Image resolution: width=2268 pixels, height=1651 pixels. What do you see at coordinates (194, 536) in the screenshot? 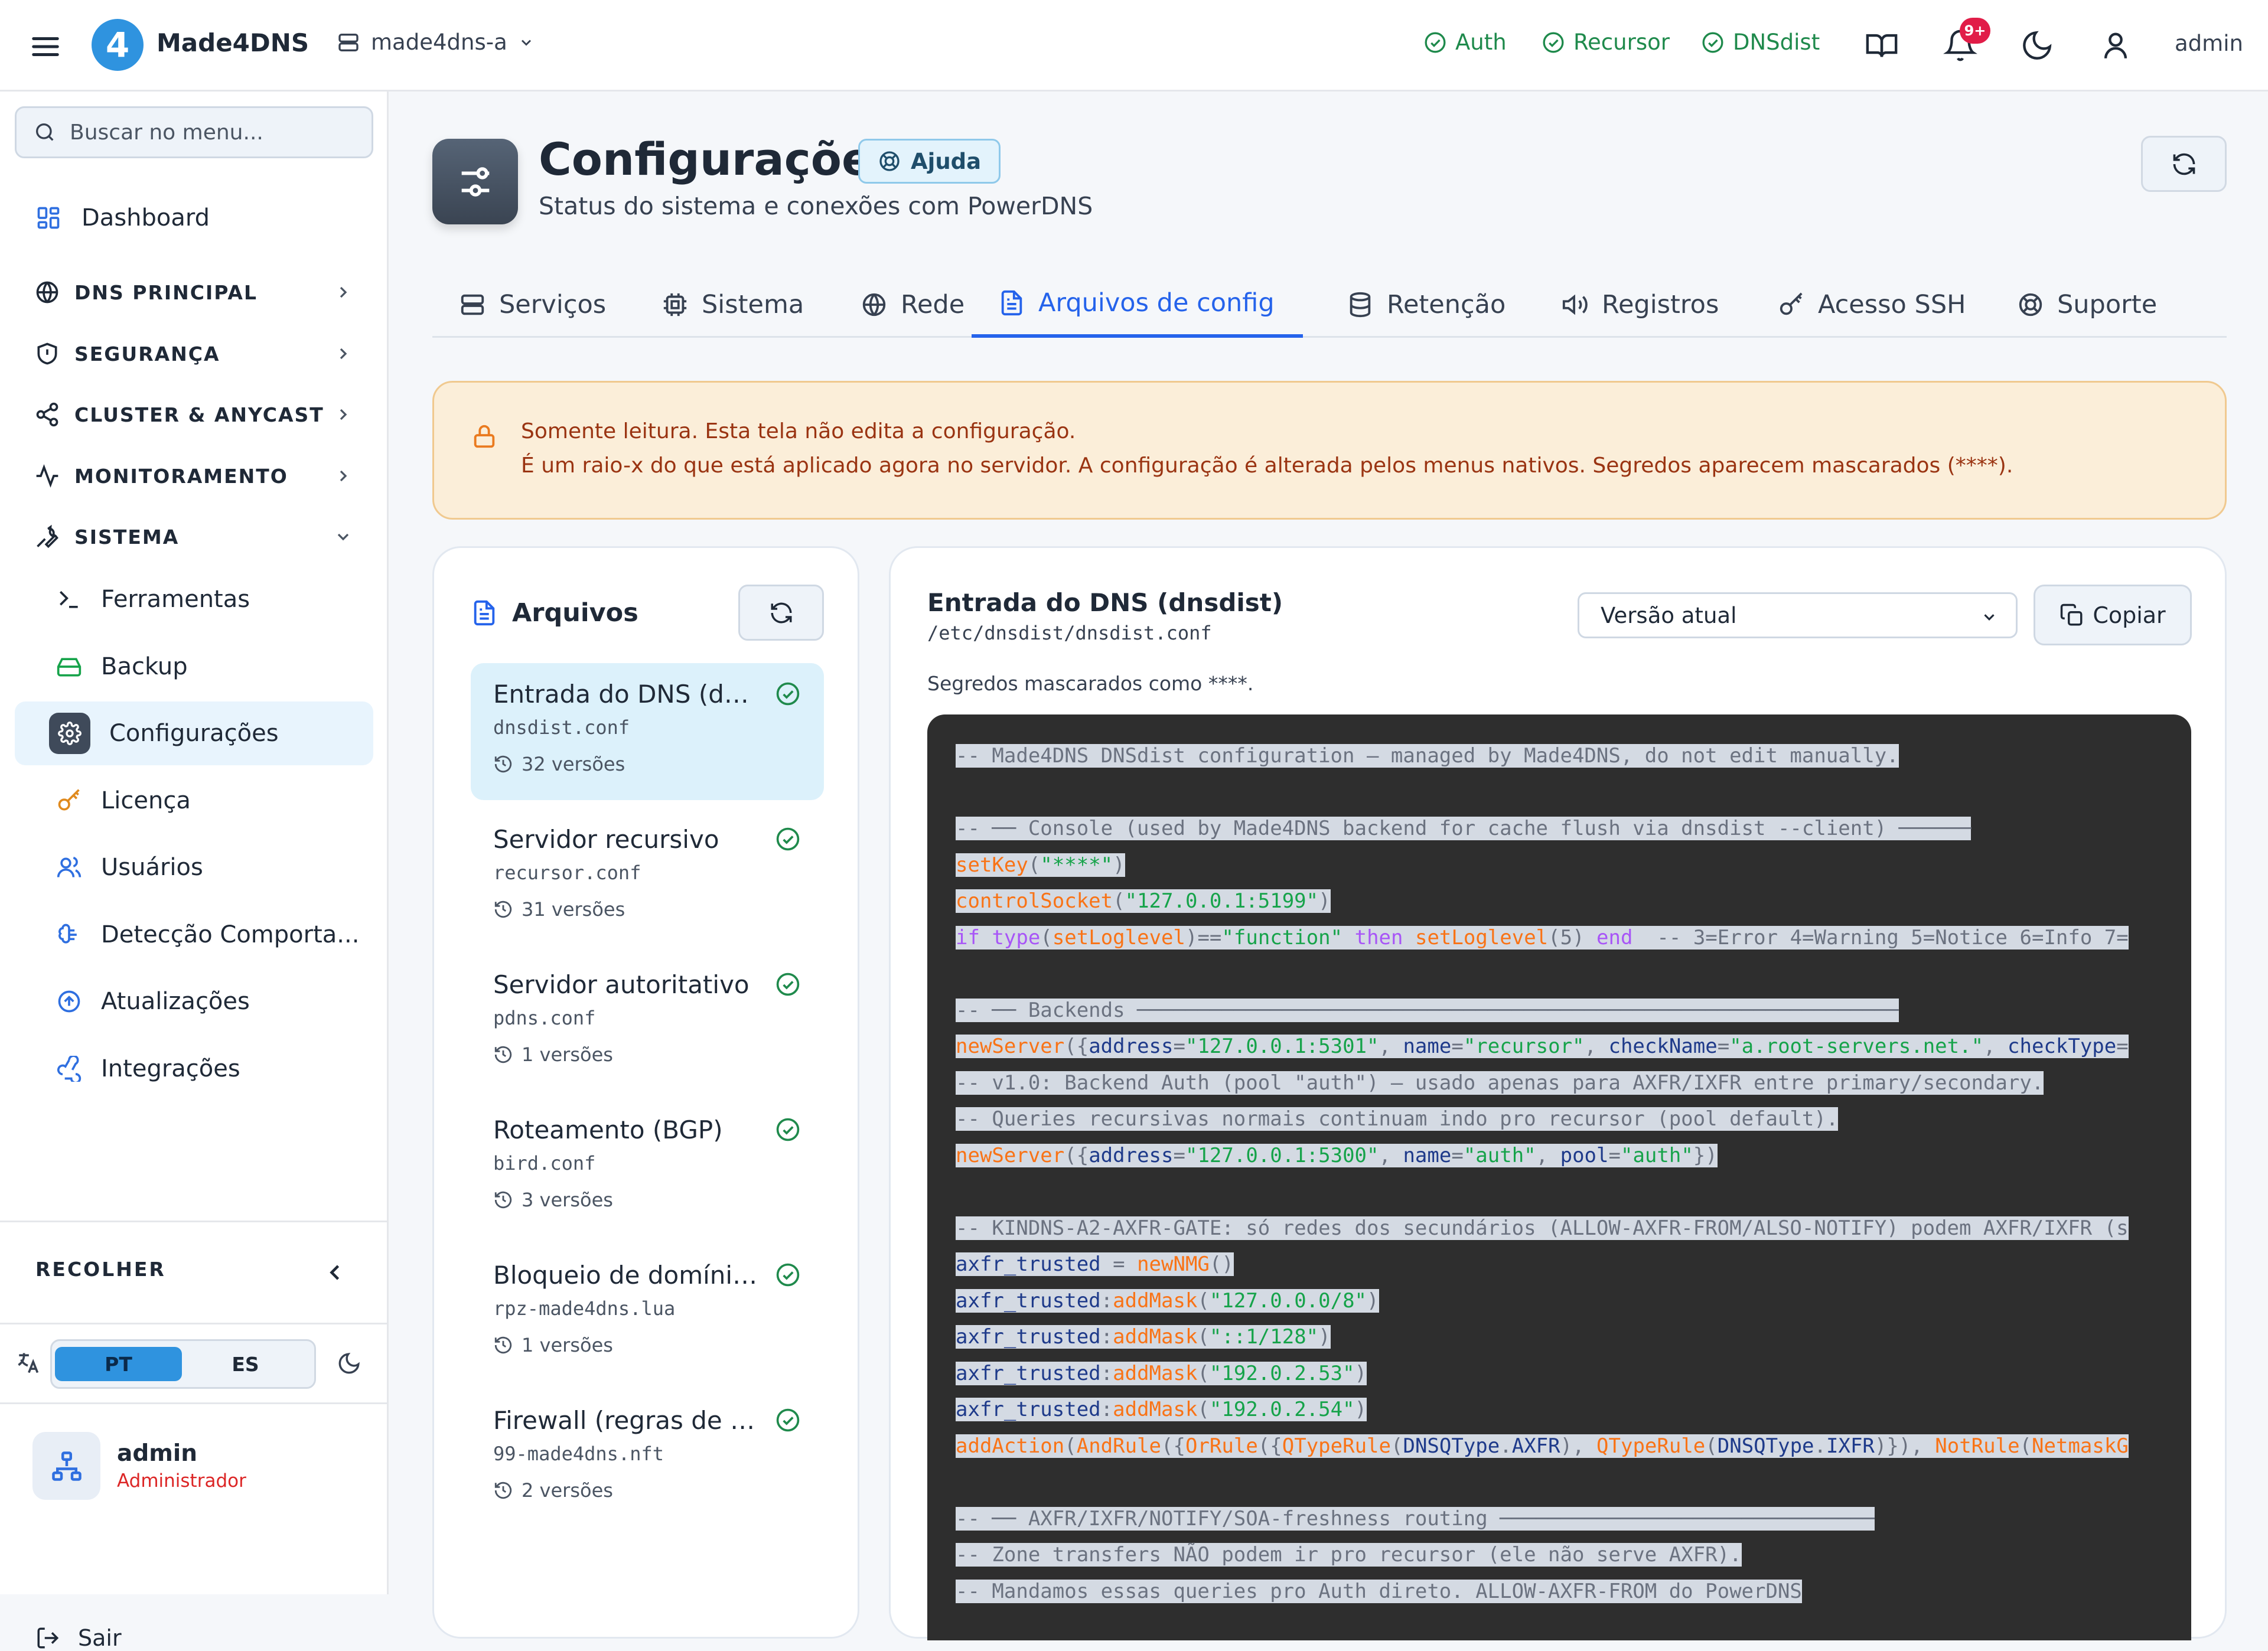
I see `sidebar-section-sistema: SISTEMA` at bounding box center [194, 536].